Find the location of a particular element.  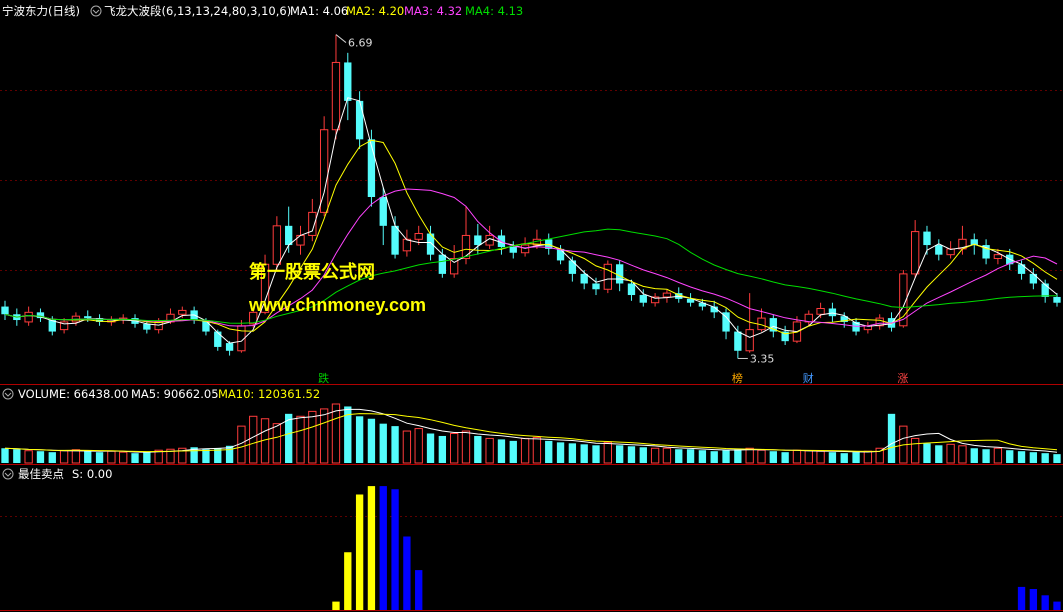

event-marker: 涨 is located at coordinates (902, 378).